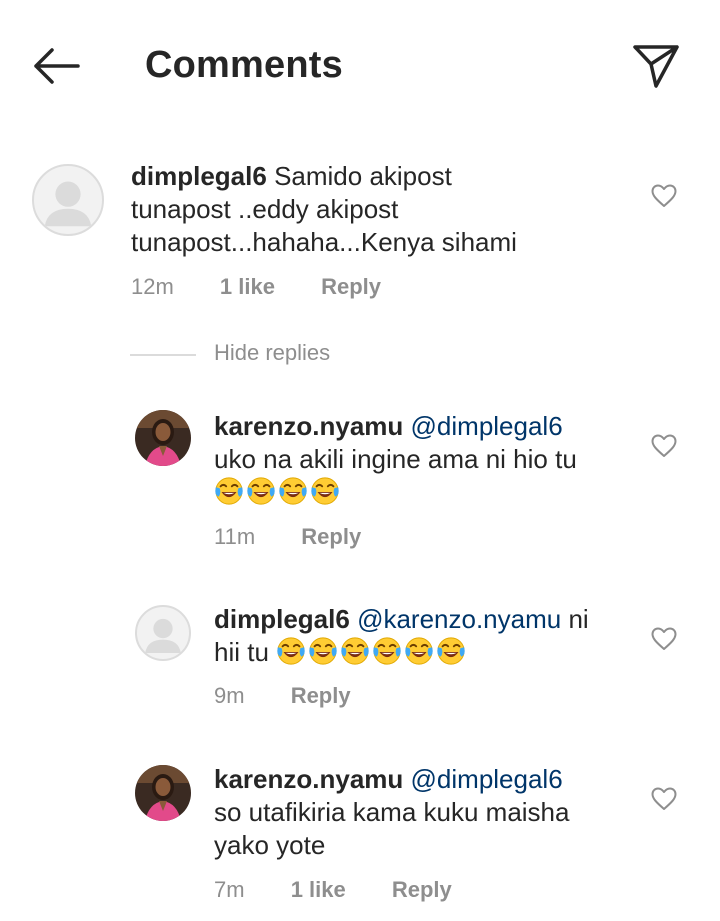 This screenshot has width=720, height=921. What do you see at coordinates (363, 176) in the screenshot?
I see `comment-line: Samido akipost` at bounding box center [363, 176].